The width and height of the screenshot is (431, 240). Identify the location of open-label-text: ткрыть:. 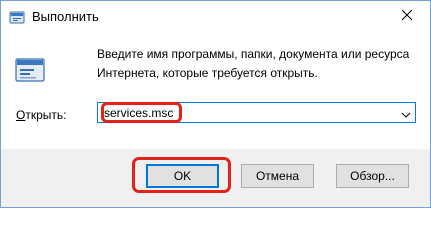
(46, 115).